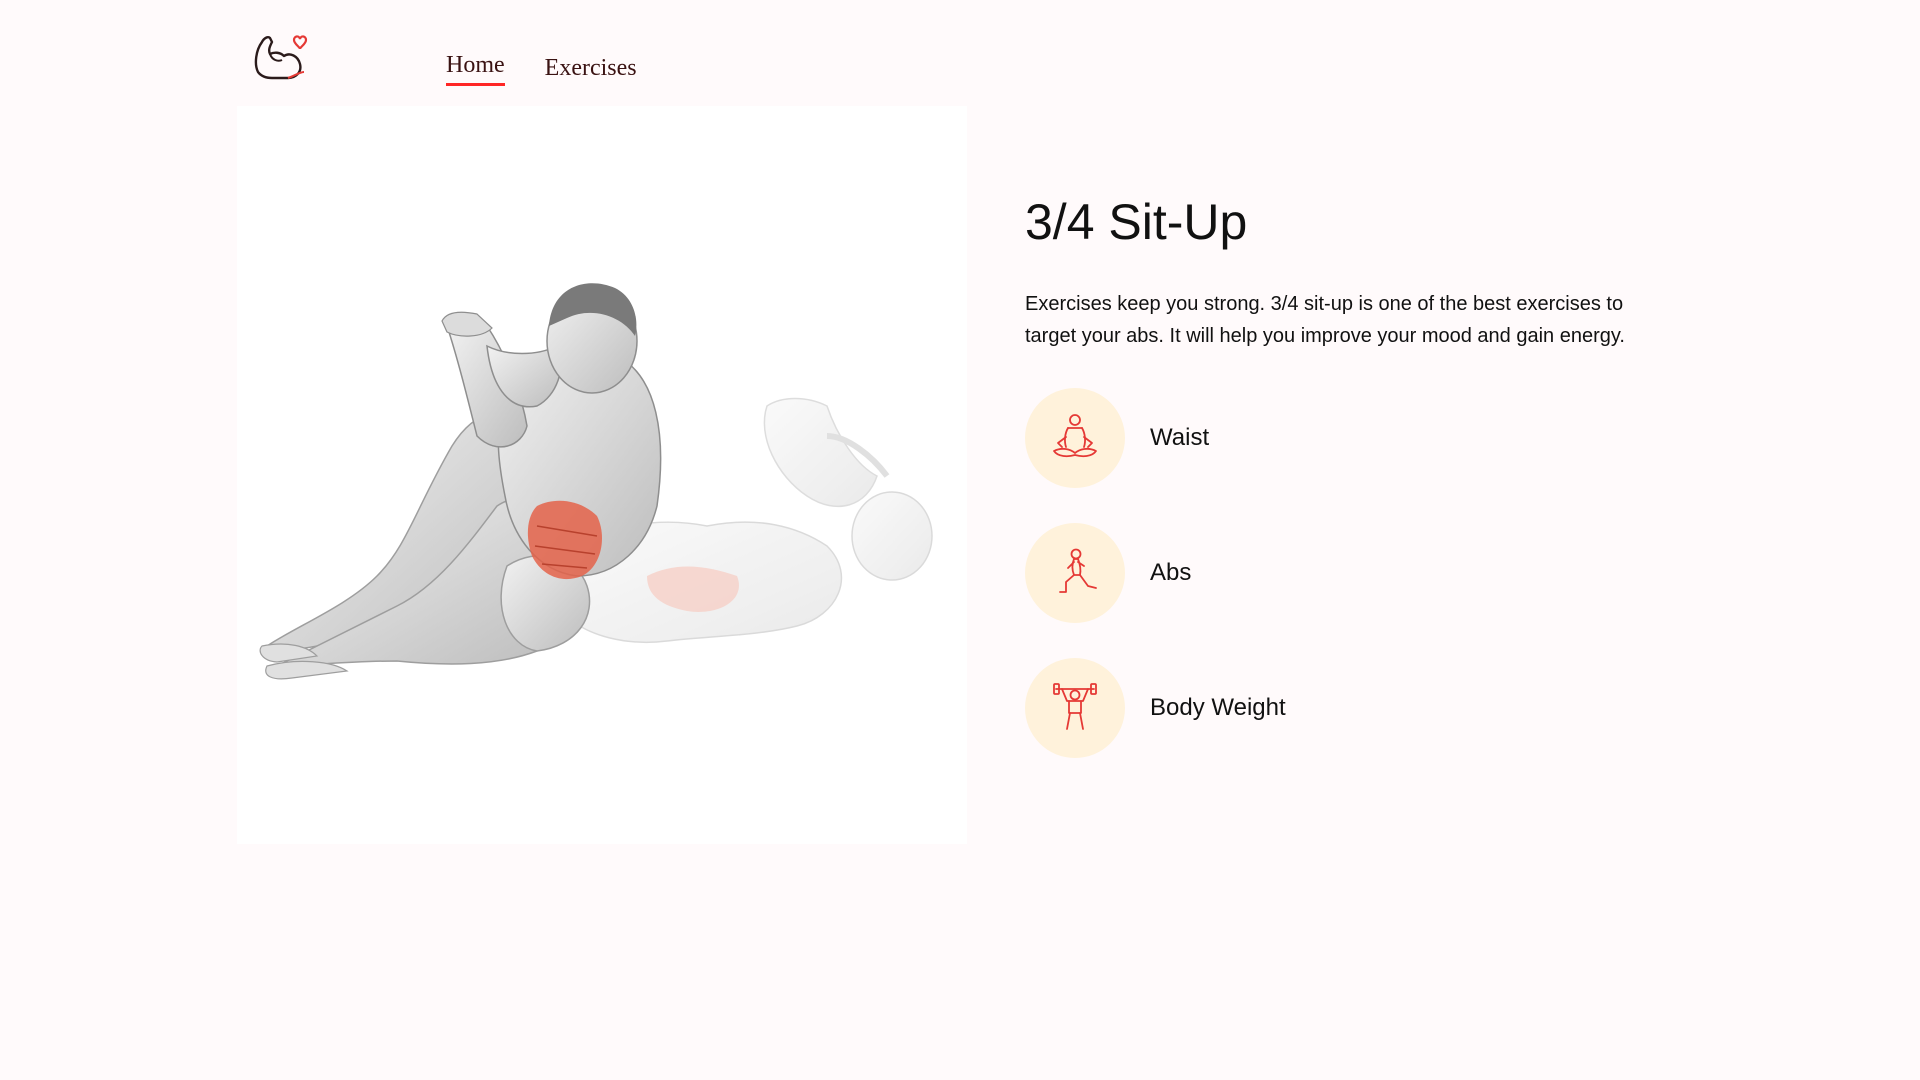 The height and width of the screenshot is (1080, 1920). What do you see at coordinates (541, 69) in the screenshot?
I see `nav-links: Home Exercises` at bounding box center [541, 69].